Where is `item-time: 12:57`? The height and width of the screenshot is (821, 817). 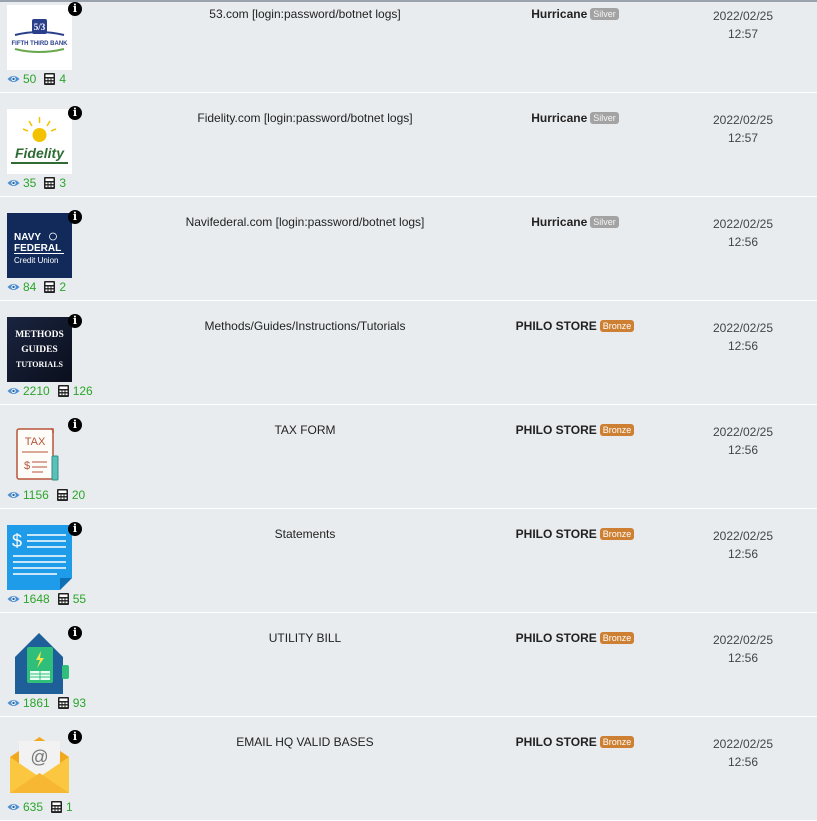
item-time: 12:57 is located at coordinates (743, 138).